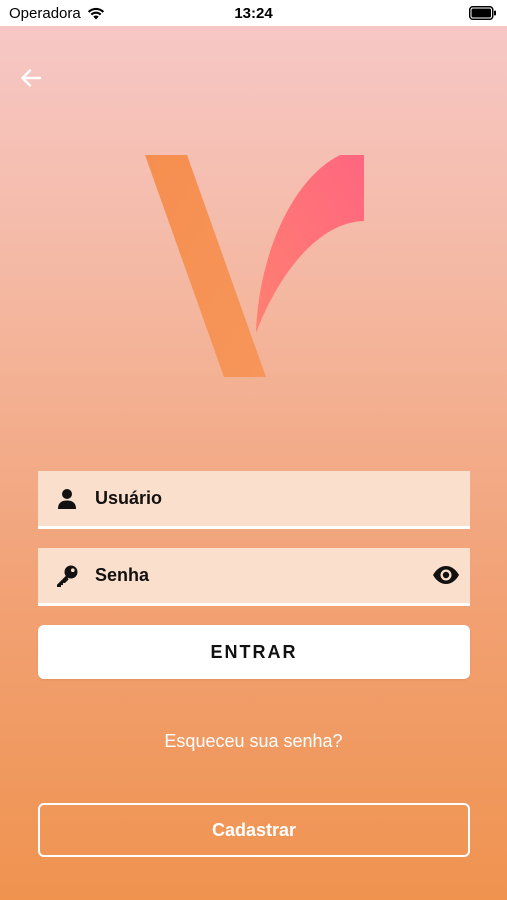  Describe the element at coordinates (245, 575) in the screenshot. I see `password-input` at that location.